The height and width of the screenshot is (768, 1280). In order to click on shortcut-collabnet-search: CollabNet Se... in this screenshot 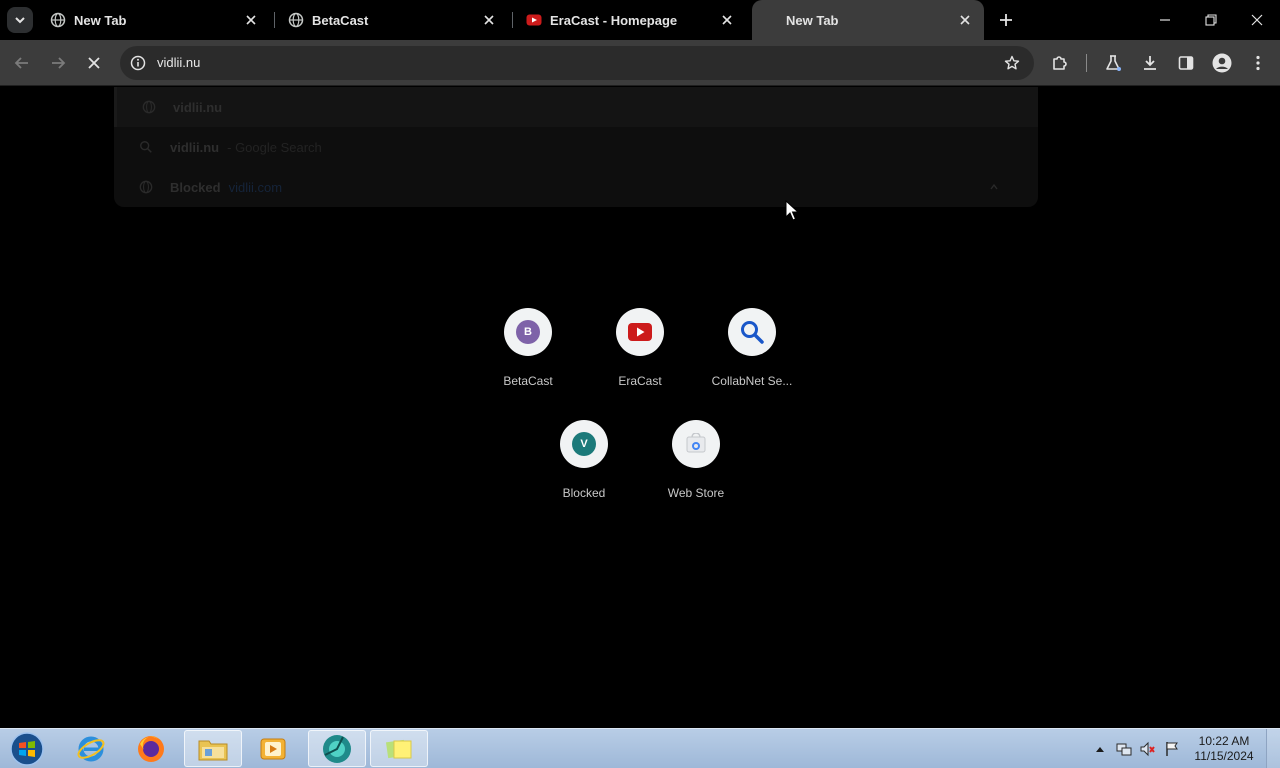, I will do `click(752, 364)`.